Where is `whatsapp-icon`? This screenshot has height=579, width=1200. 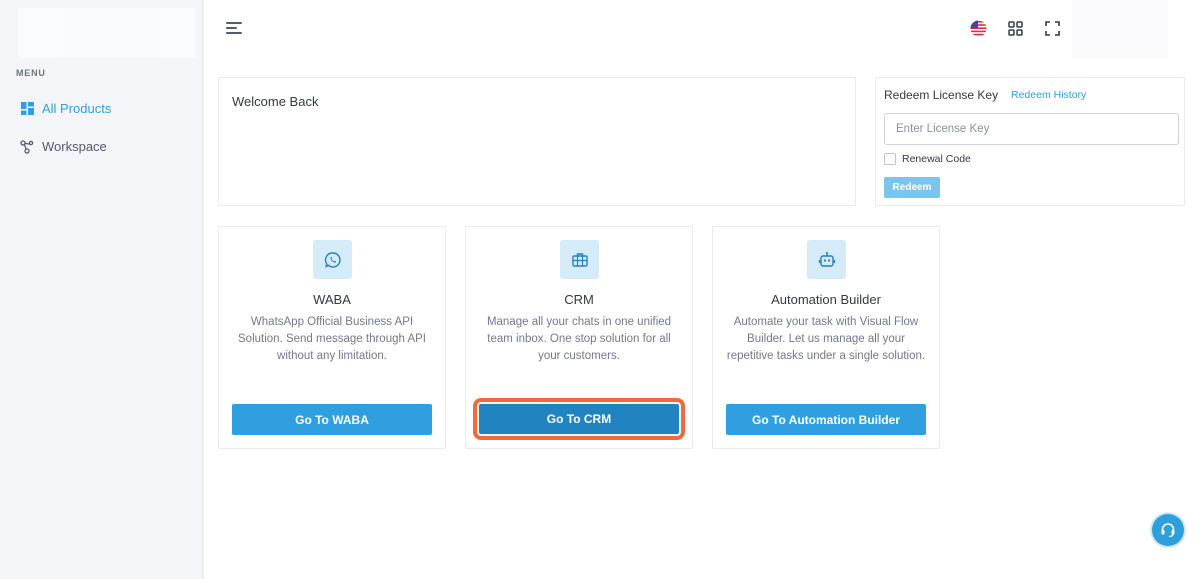
whatsapp-icon is located at coordinates (332, 259).